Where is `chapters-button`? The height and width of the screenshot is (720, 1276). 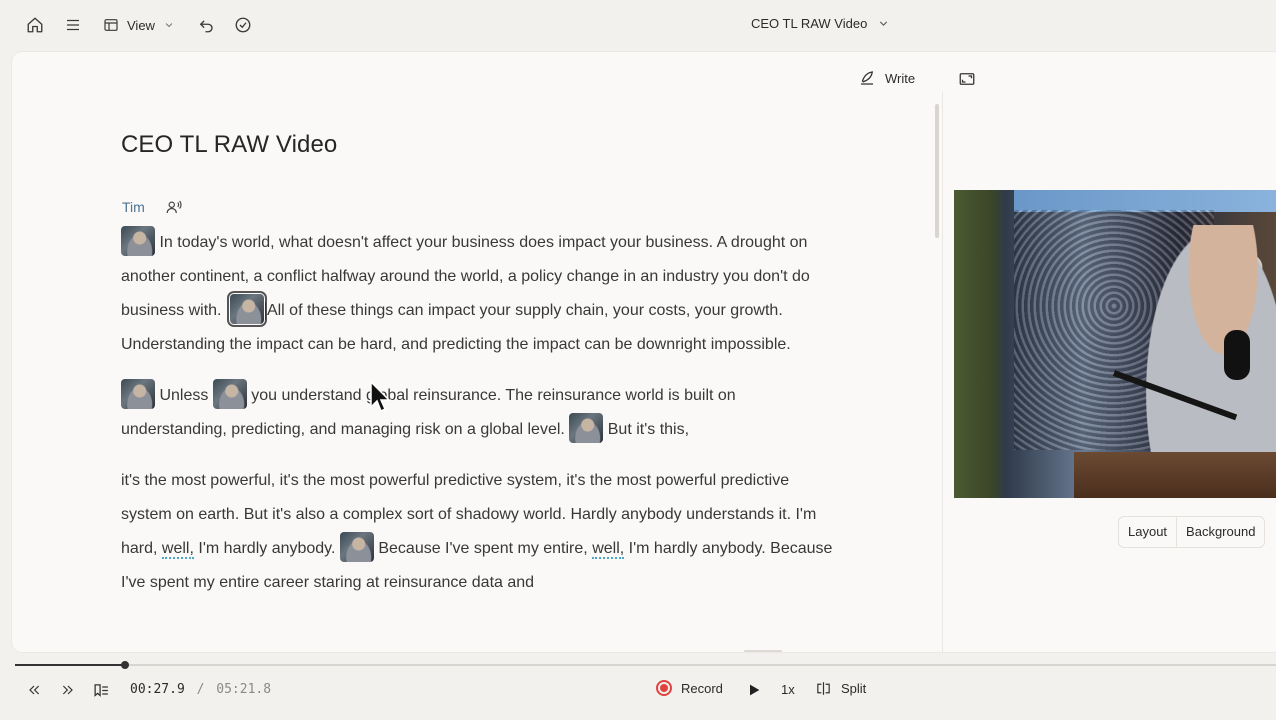
chapters-button is located at coordinates (101, 690).